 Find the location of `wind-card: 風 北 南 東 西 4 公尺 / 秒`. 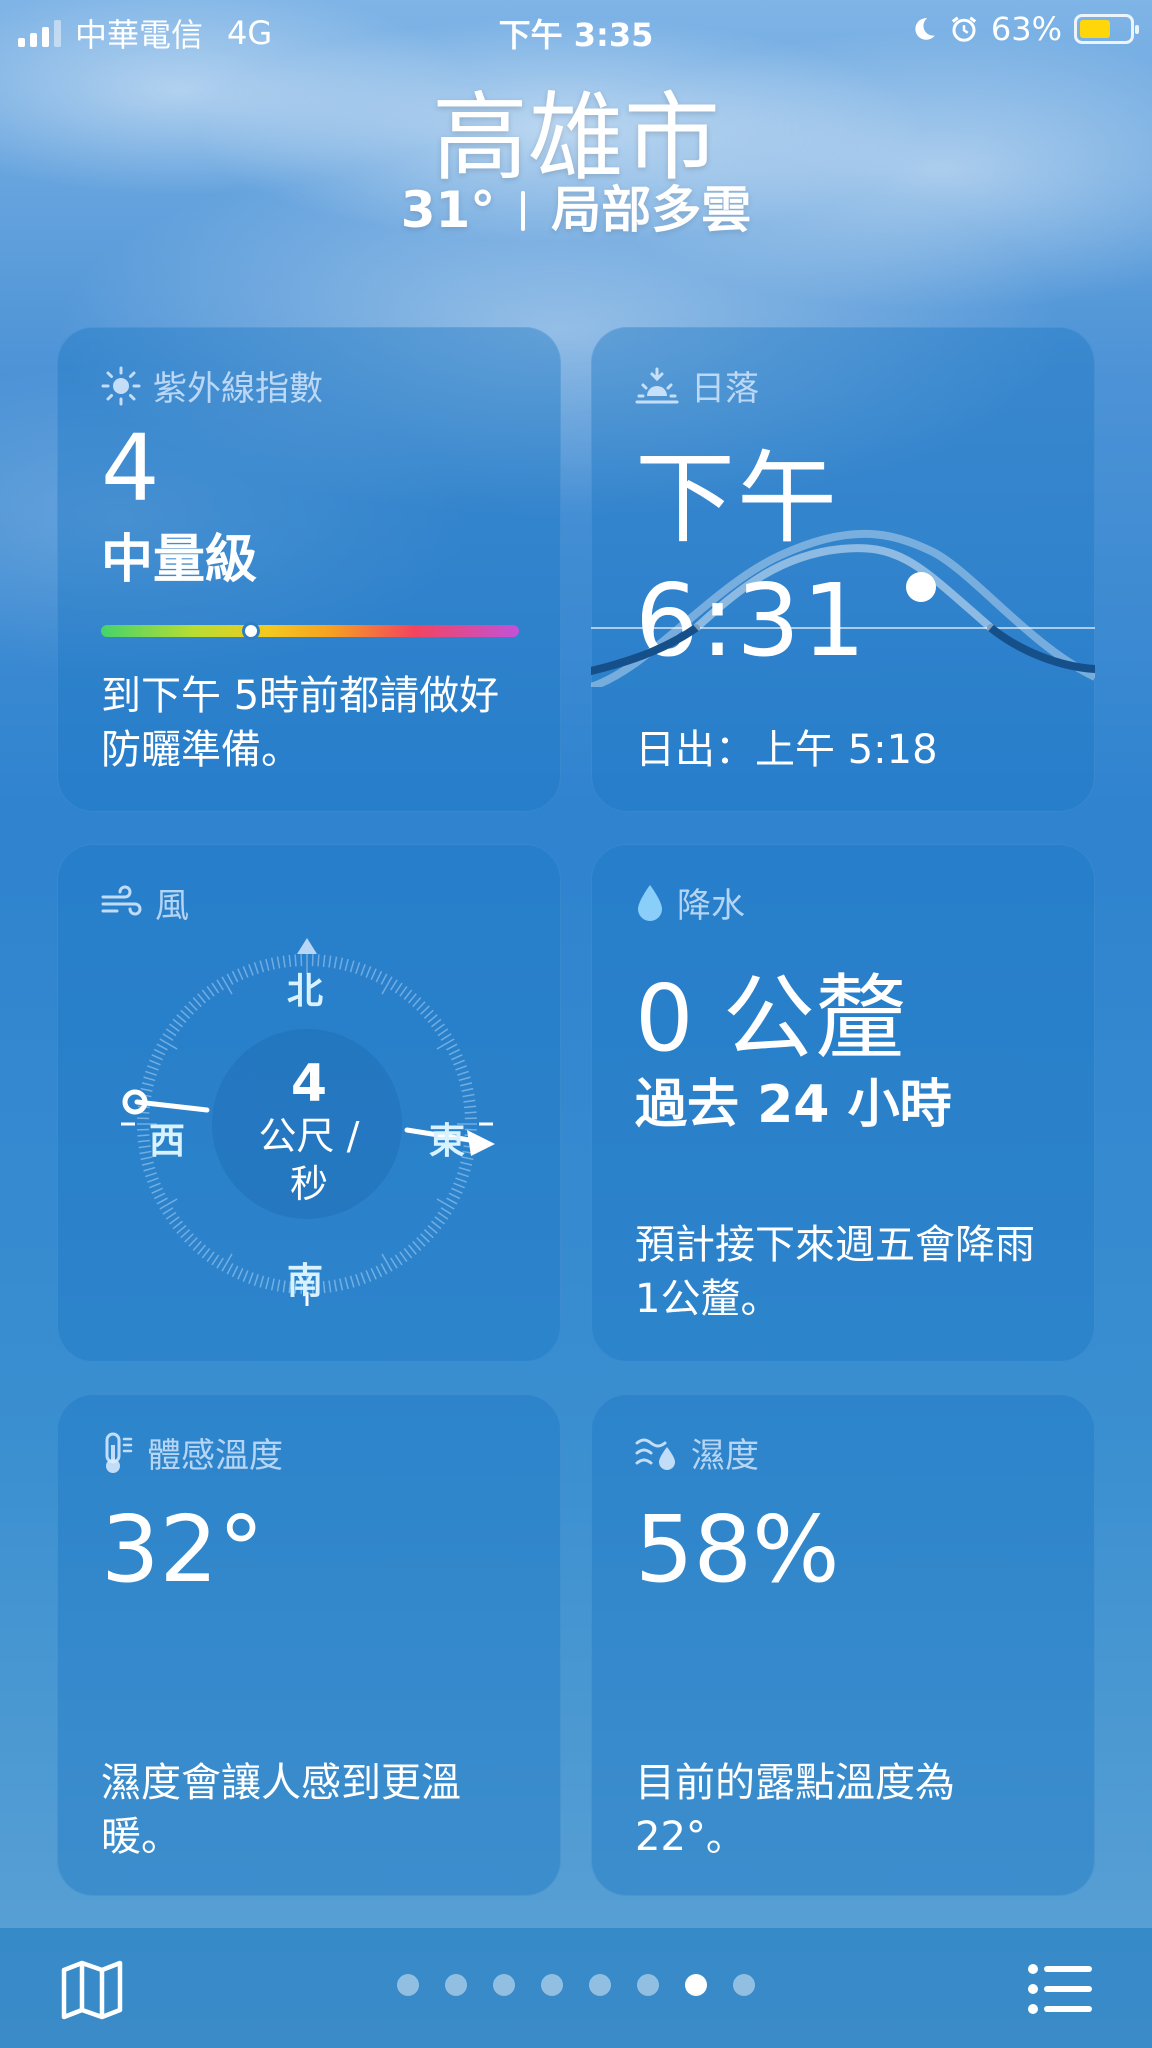

wind-card: 風 北 南 東 西 4 公尺 / 秒 is located at coordinates (309, 1103).